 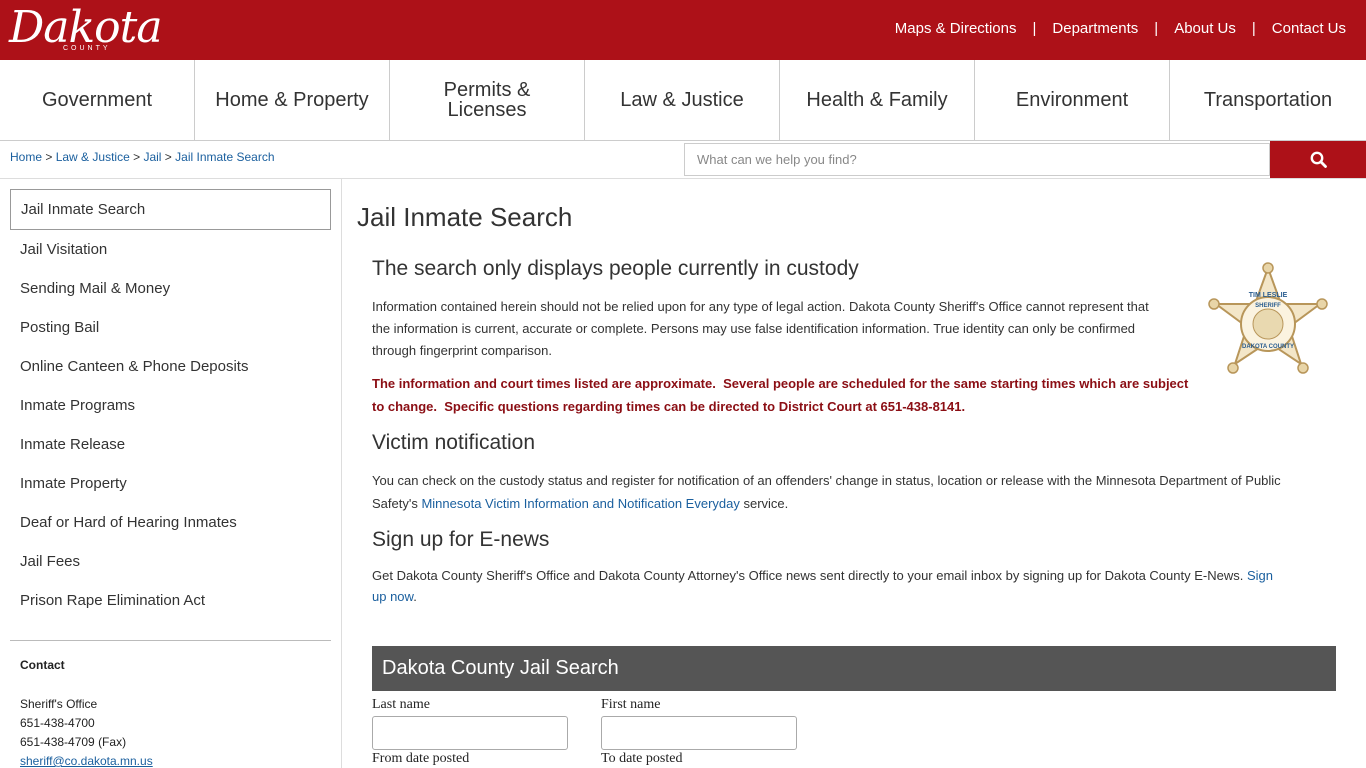 I want to click on contact-us-link: Contact Us, so click(x=1309, y=28).